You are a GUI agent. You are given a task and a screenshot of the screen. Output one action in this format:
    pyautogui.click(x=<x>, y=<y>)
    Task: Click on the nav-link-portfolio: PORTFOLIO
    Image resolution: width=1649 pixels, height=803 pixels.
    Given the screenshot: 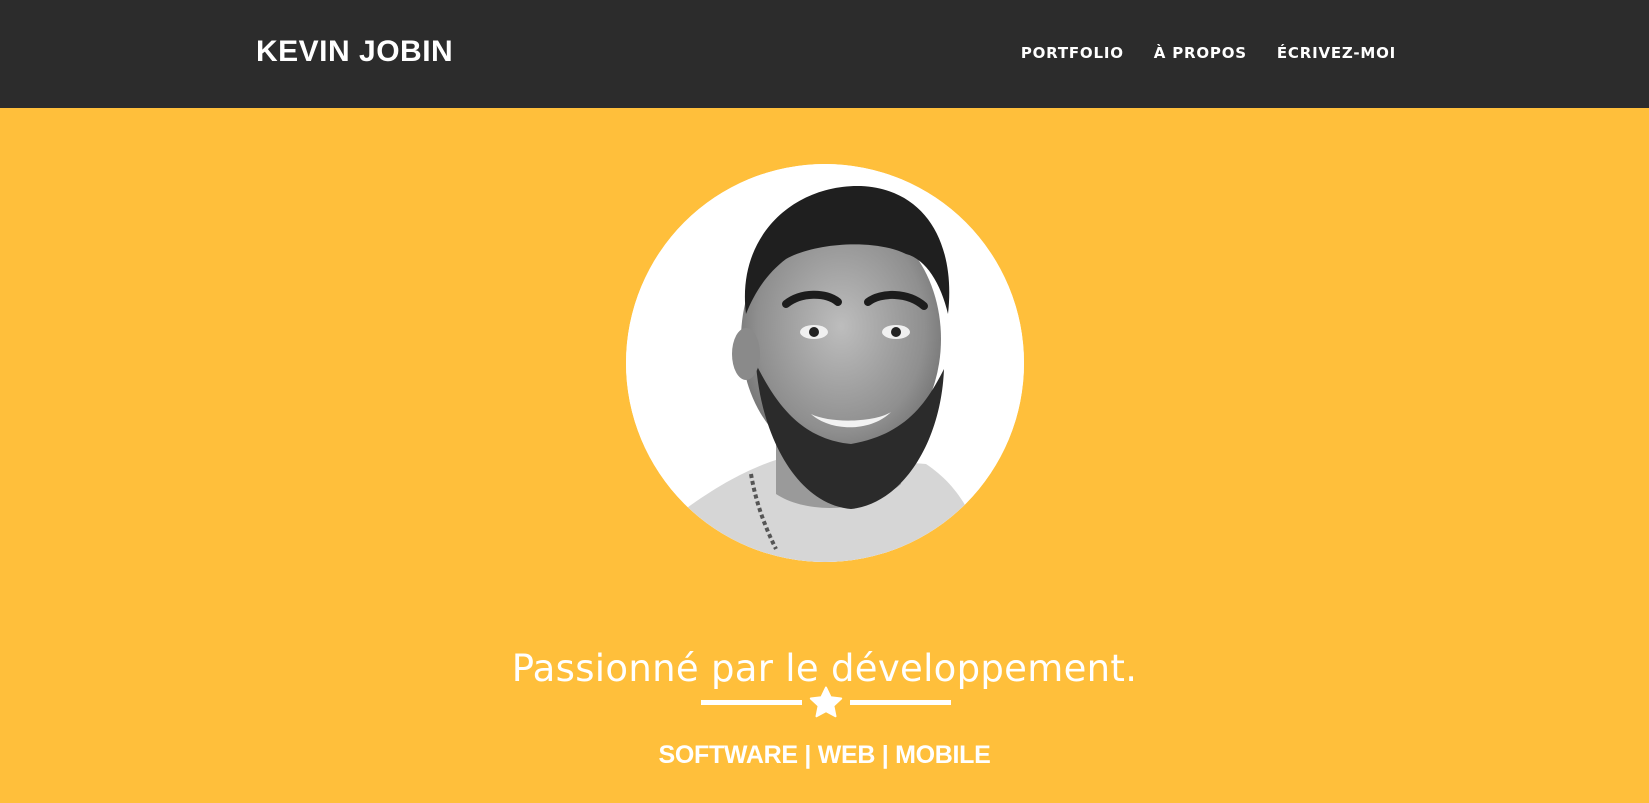 What is the action you would take?
    pyautogui.click(x=1072, y=53)
    